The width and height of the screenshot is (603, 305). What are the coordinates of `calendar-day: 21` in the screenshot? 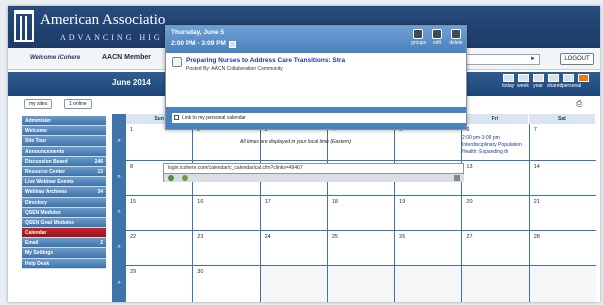 It's located at (562, 213).